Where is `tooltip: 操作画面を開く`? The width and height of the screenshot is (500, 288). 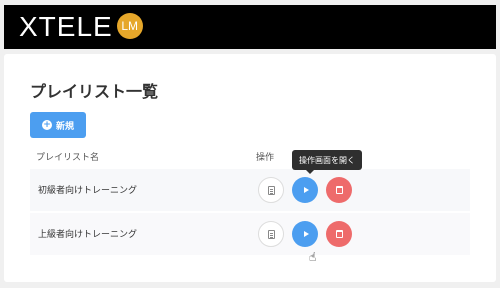 tooltip: 操作画面を開く is located at coordinates (327, 162).